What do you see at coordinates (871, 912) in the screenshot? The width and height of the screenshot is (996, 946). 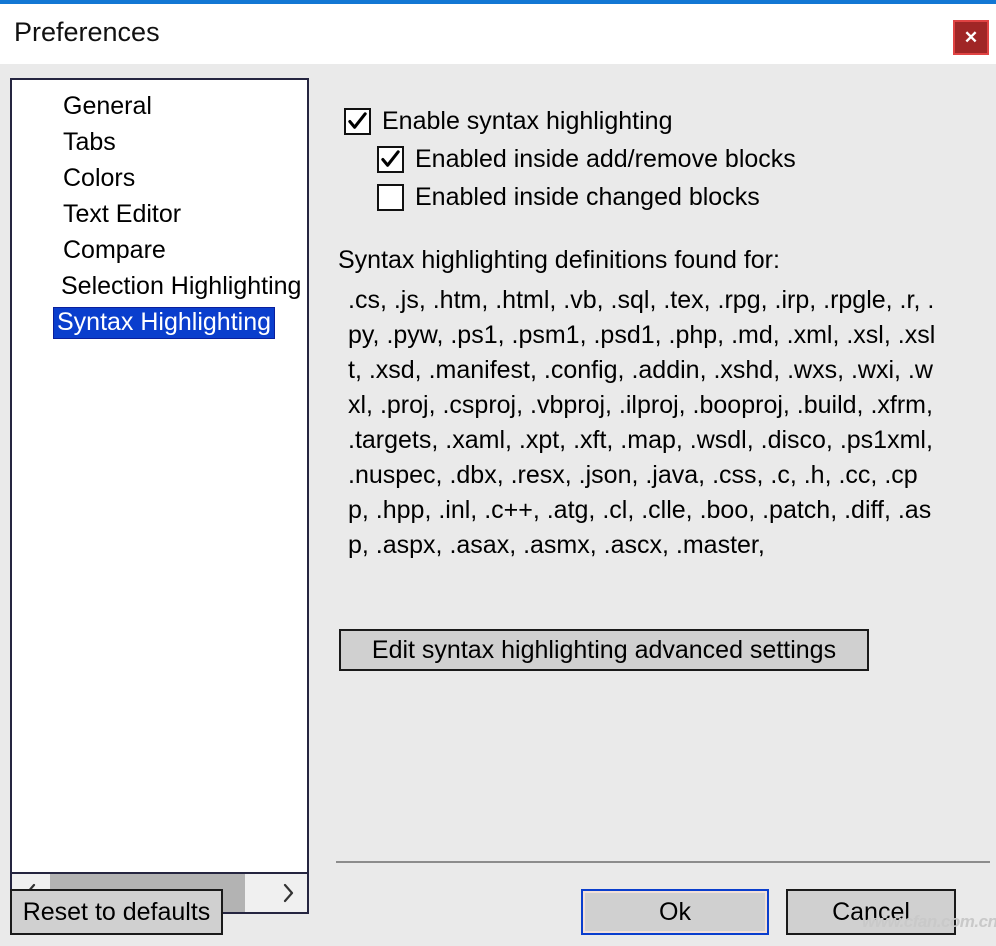 I see `cancel-button: Cancel` at bounding box center [871, 912].